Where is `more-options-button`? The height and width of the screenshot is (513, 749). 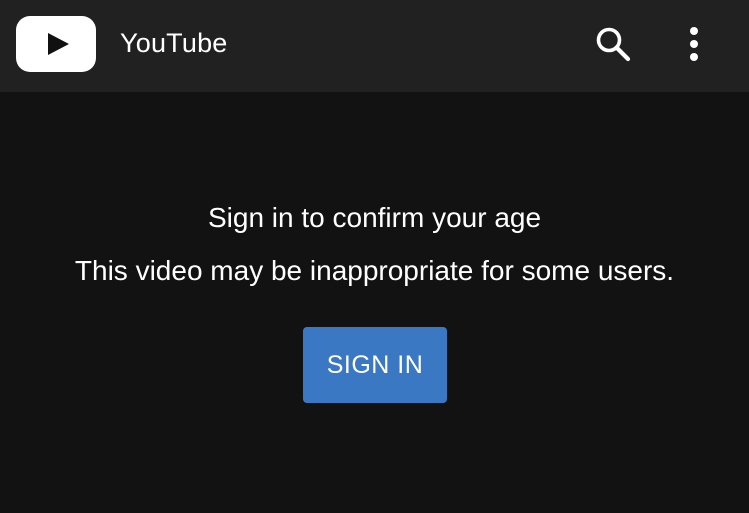 more-options-button is located at coordinates (694, 44).